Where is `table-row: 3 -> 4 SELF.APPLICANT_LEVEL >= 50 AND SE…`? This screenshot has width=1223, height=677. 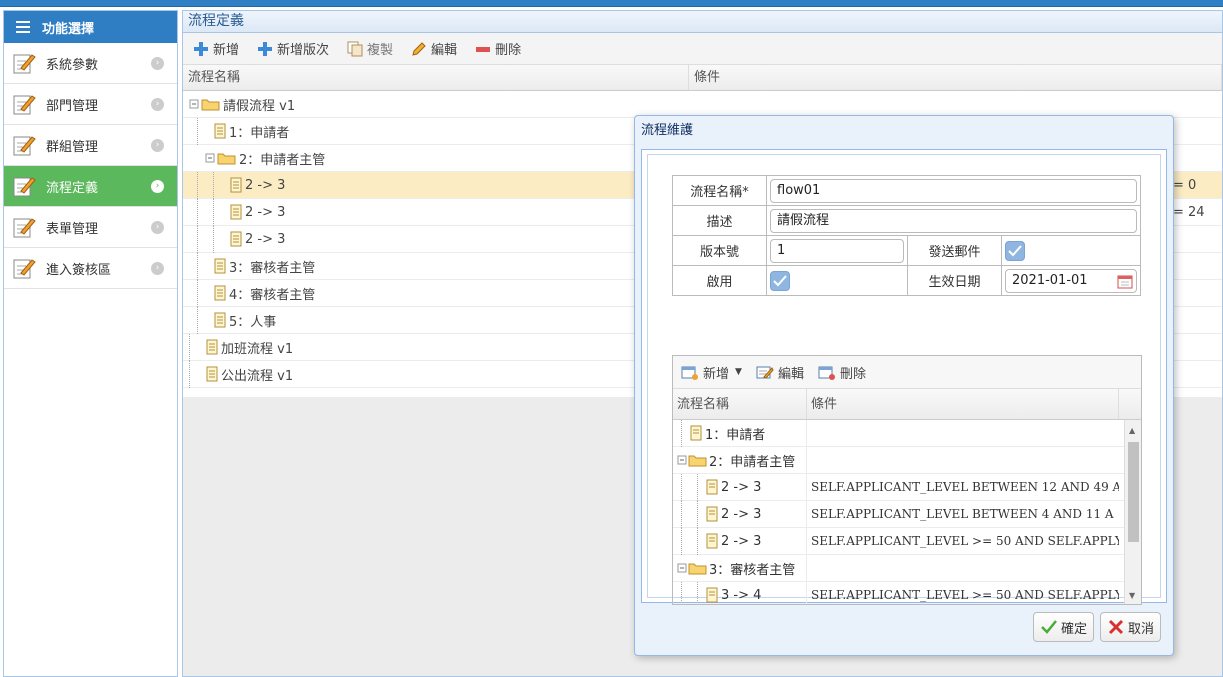
table-row: 3 -> 4 SELF.APPLICANT_LEVEL >= 50 AND SE… is located at coordinates (907, 592).